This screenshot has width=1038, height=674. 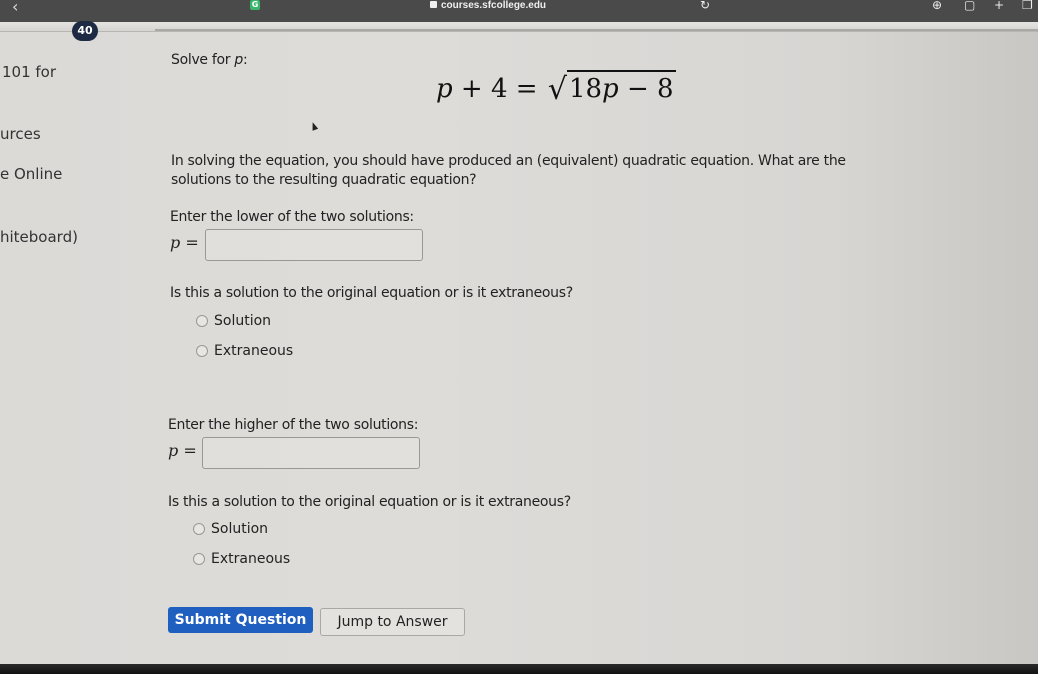 I want to click on submit-question-button: Submit Question, so click(x=240, y=620).